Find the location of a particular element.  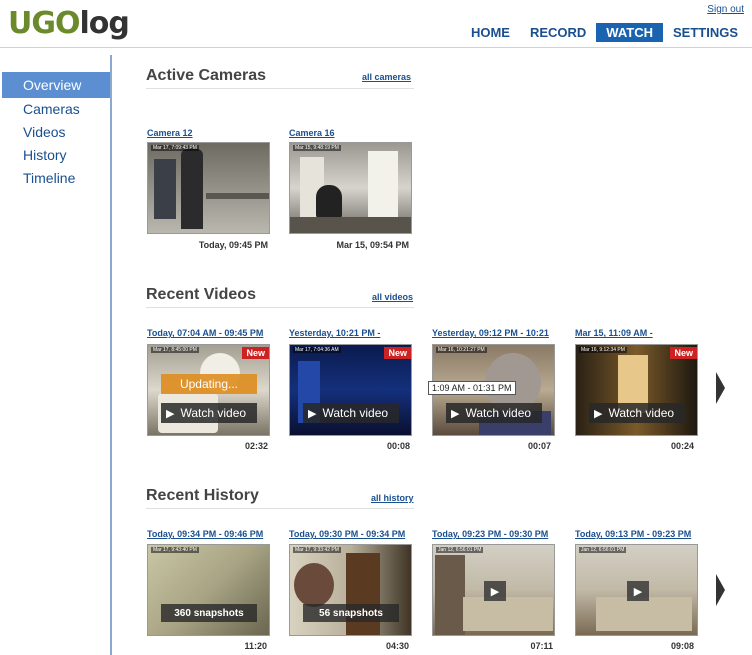

floor-shape is located at coordinates (350, 225).